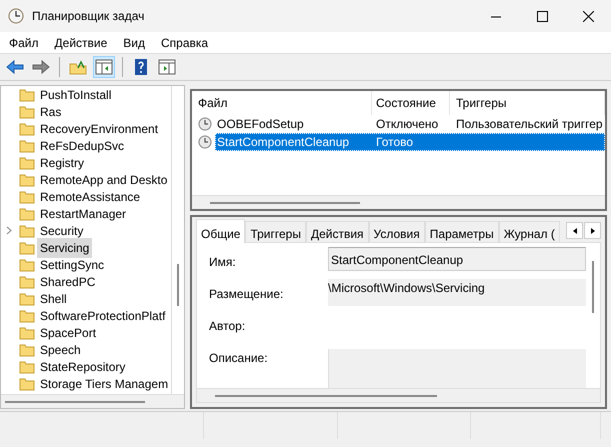 The width and height of the screenshot is (611, 447). What do you see at coordinates (61, 230) in the screenshot?
I see `tree-item: Security` at bounding box center [61, 230].